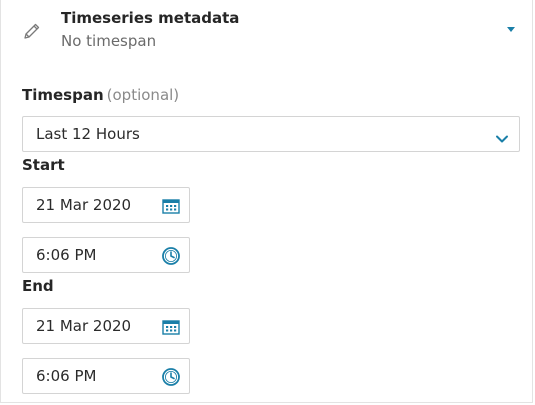 This screenshot has height=405, width=535. I want to click on timespan-label-text: Timespan, so click(63, 95).